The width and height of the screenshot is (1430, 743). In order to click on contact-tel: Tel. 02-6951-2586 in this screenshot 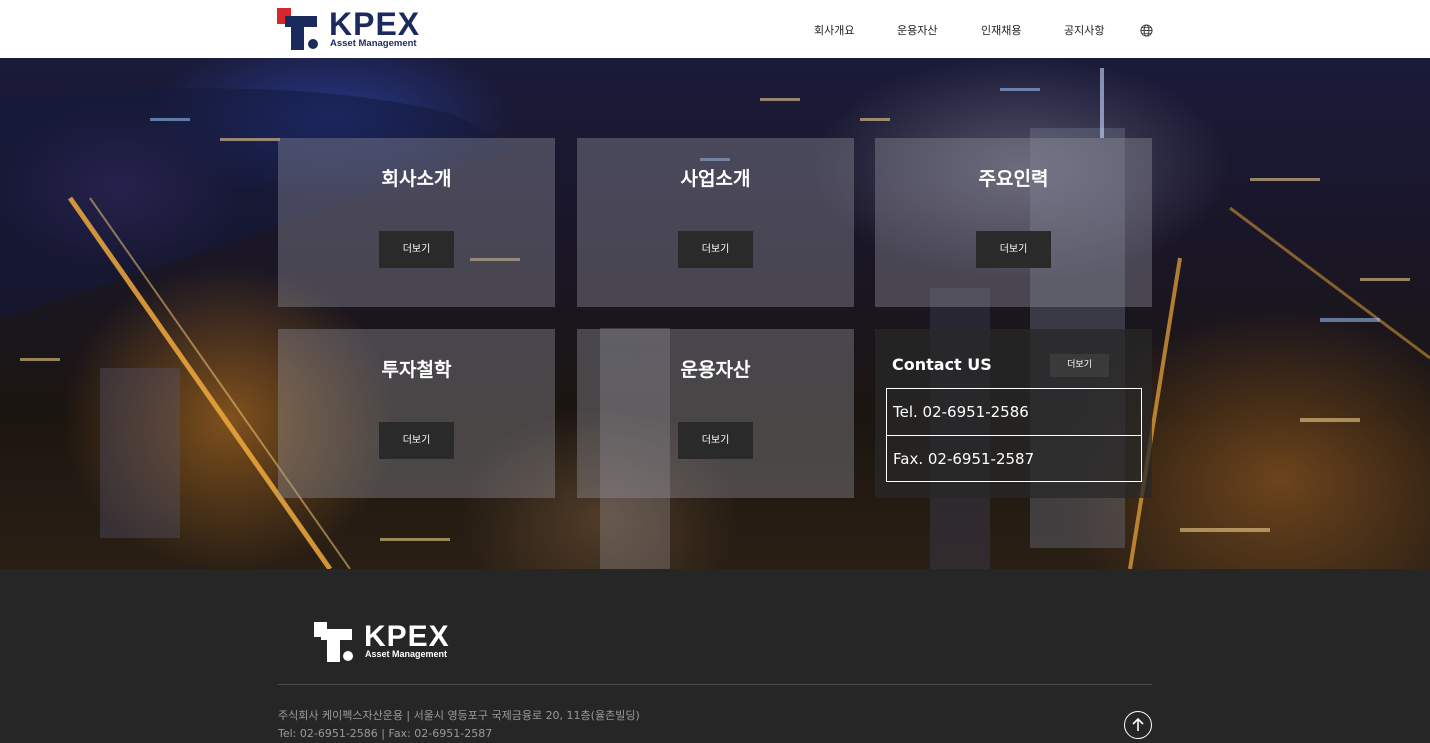, I will do `click(961, 412)`.